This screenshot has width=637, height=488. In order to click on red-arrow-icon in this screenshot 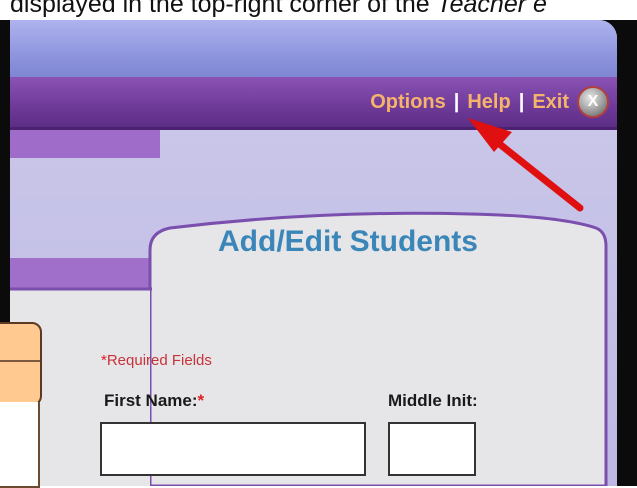, I will do `click(526, 165)`.